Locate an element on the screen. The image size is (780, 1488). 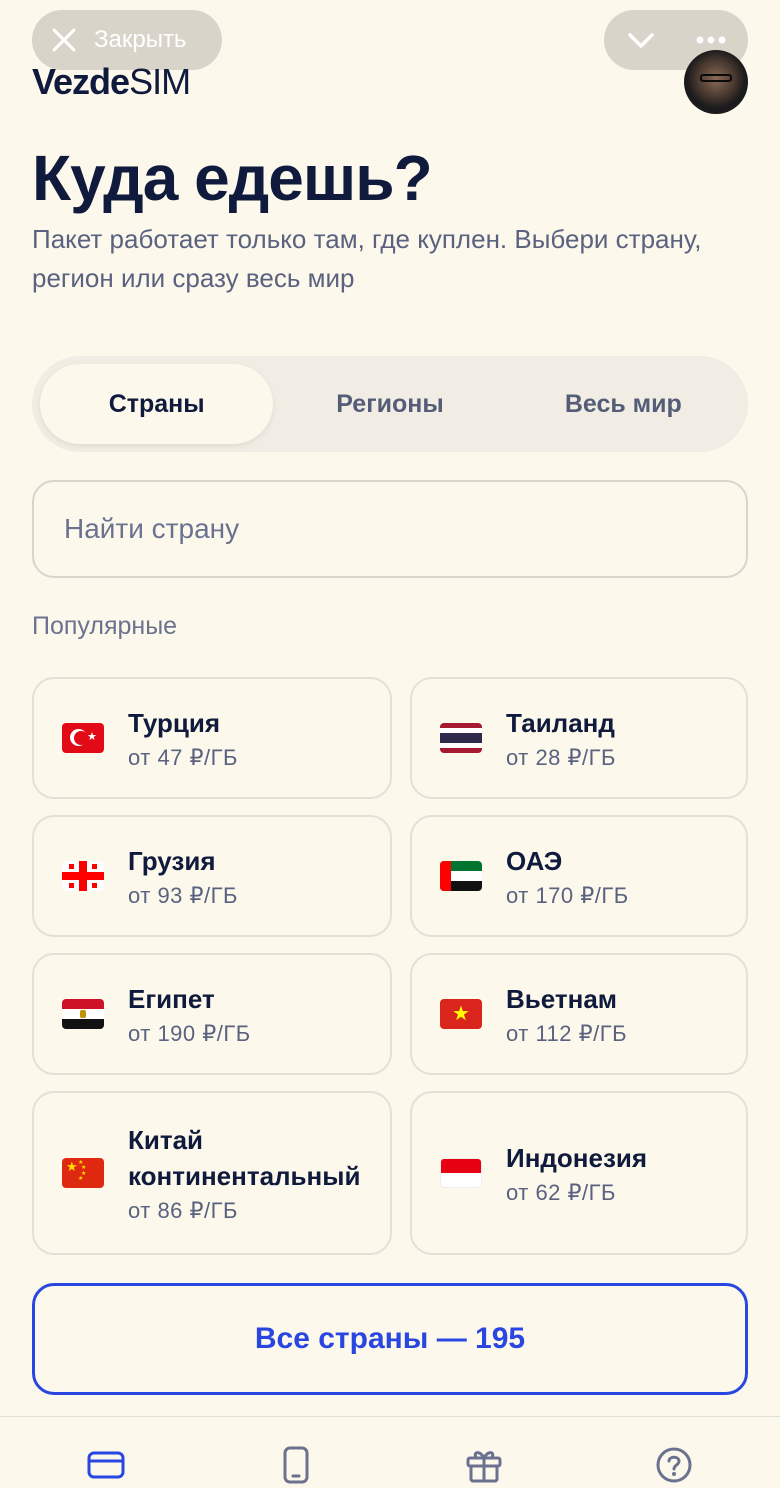
logo-light-text: SIM is located at coordinates (160, 81).